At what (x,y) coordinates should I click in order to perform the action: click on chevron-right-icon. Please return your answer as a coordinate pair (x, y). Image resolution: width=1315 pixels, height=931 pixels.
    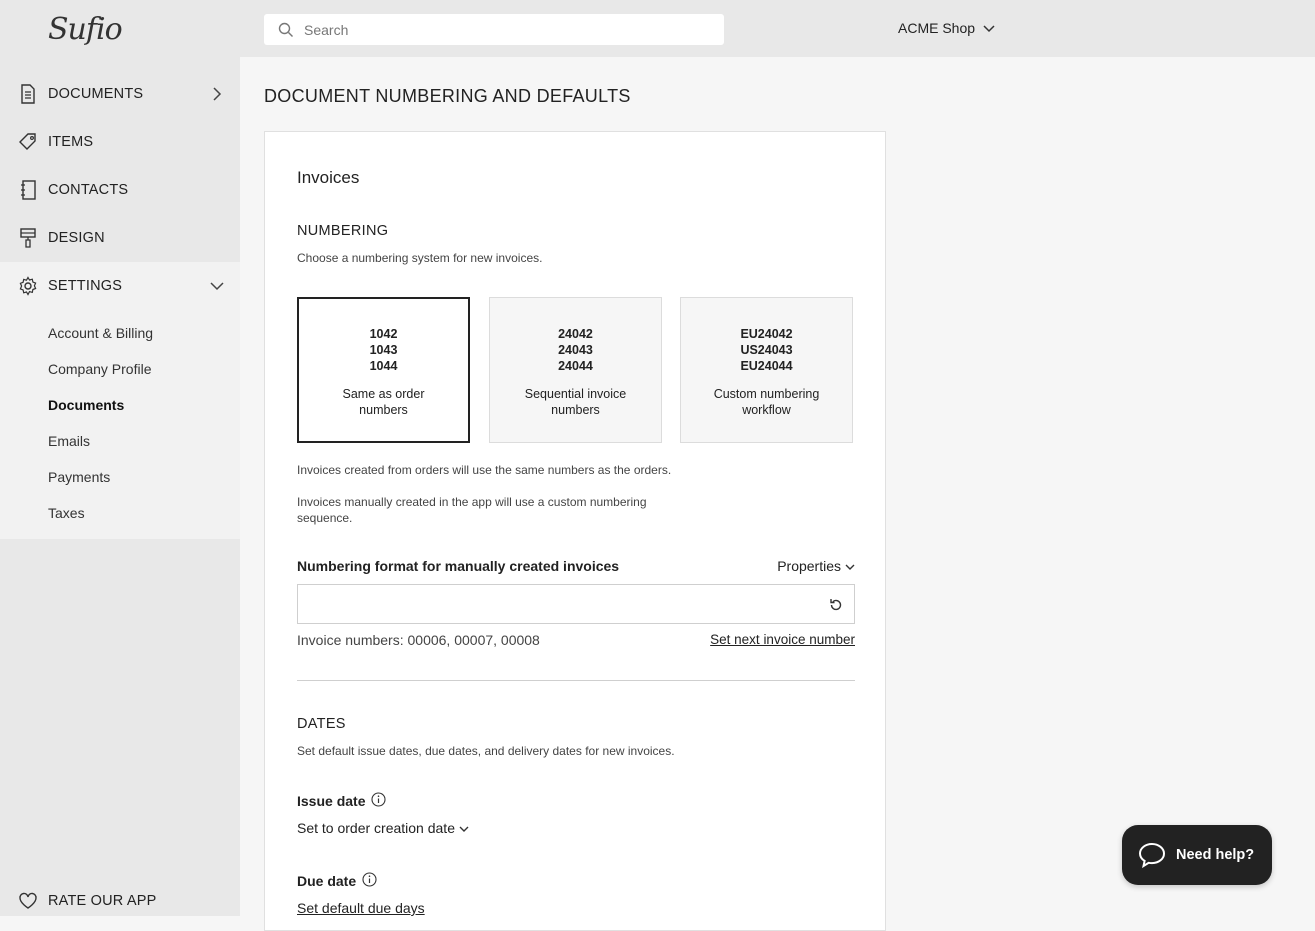
    Looking at the image, I should click on (217, 94).